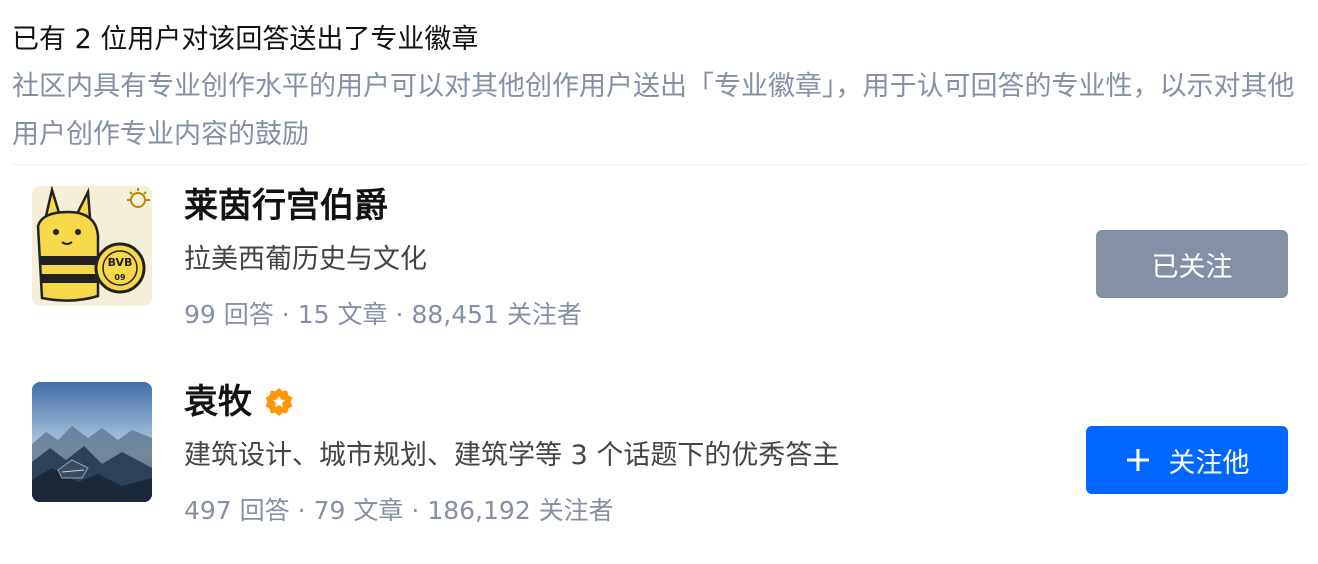 The width and height of the screenshot is (1318, 564). I want to click on articles-count: 79 文章, so click(359, 510).